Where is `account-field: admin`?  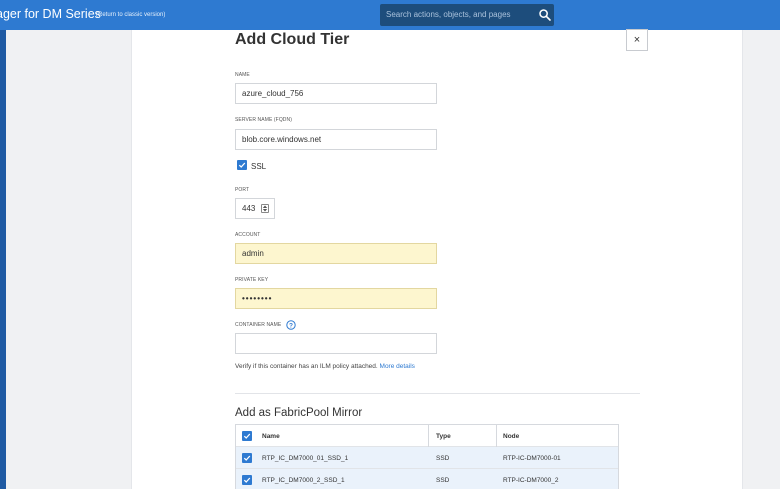 account-field: admin is located at coordinates (336, 253).